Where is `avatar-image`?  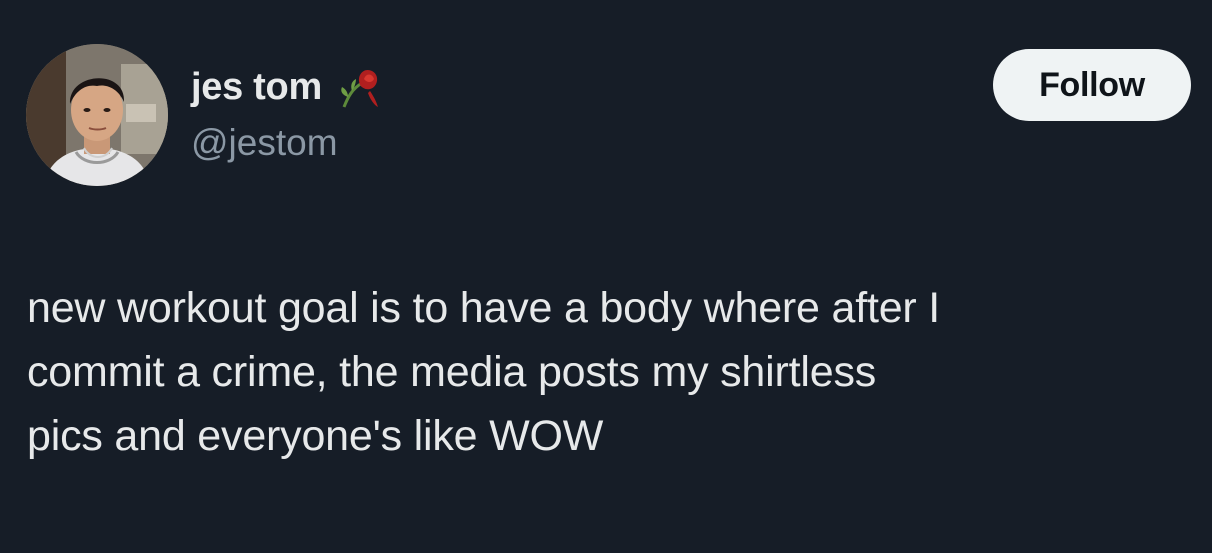
avatar-image is located at coordinates (97, 115).